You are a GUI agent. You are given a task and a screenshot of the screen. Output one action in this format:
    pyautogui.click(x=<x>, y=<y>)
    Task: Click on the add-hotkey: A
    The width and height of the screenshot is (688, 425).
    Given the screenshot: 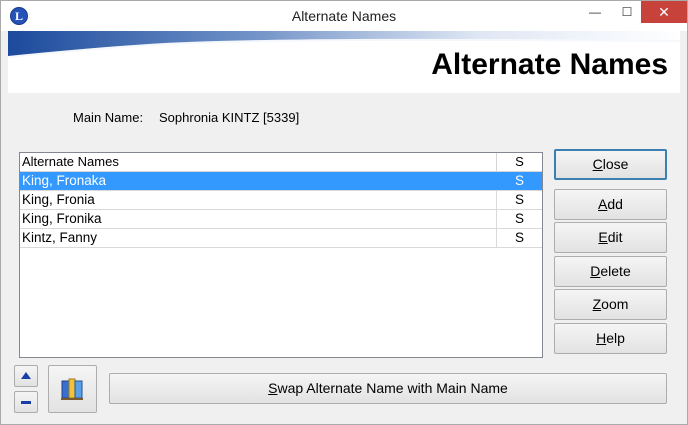 What is the action you would take?
    pyautogui.click(x=603, y=204)
    